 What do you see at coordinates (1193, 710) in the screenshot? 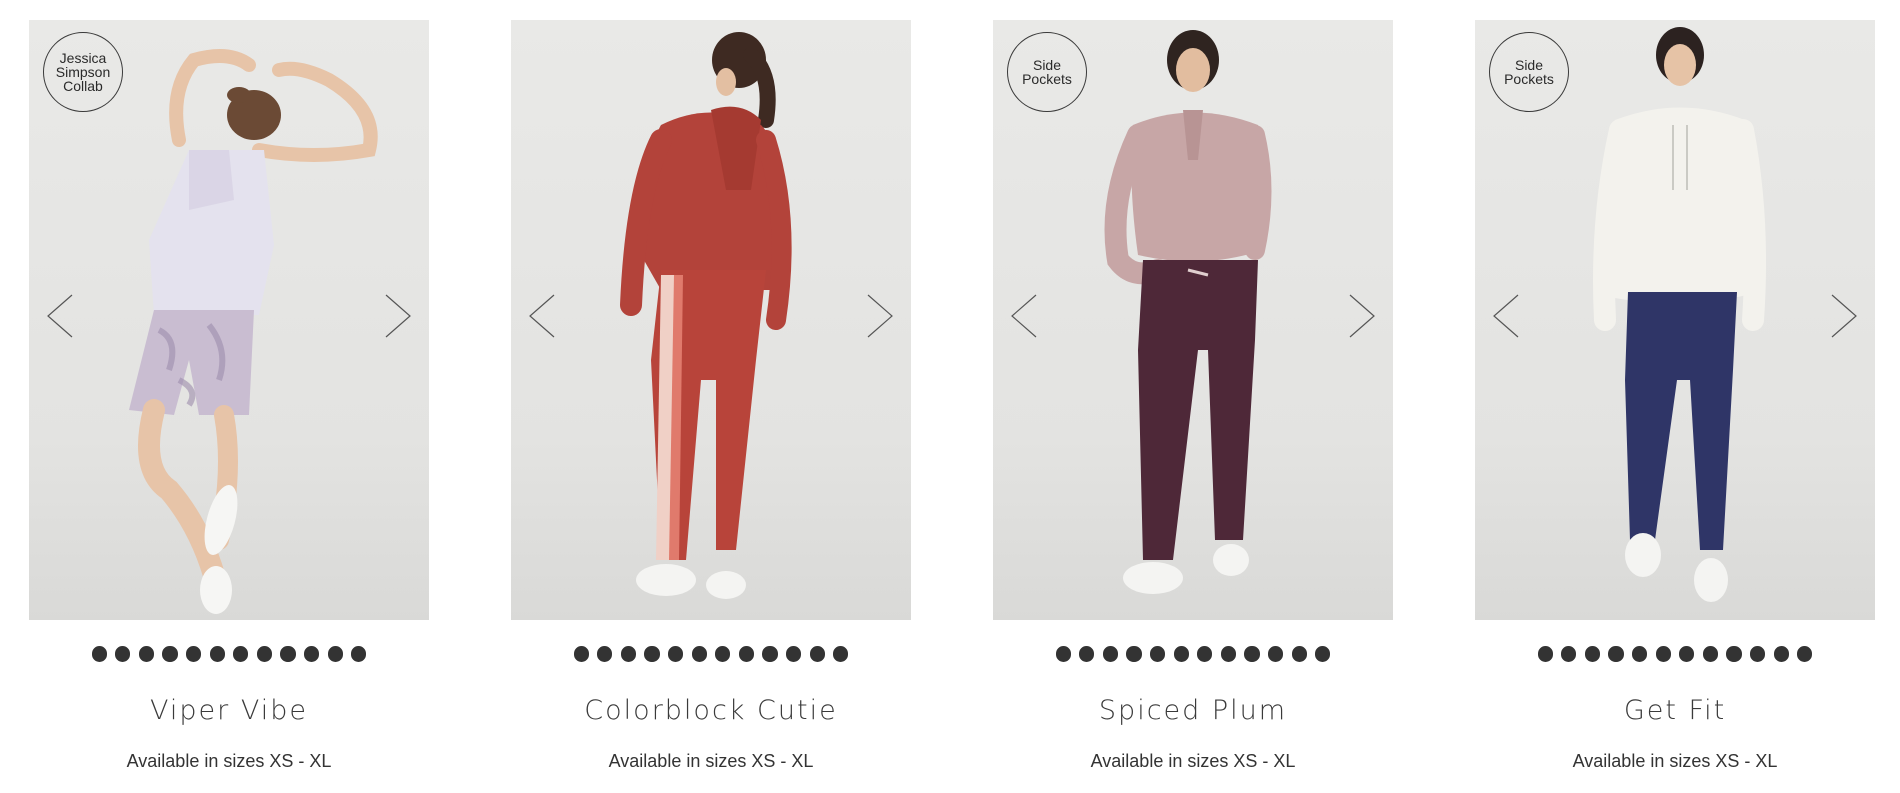
I see `product-name: Spiced Plum` at bounding box center [1193, 710].